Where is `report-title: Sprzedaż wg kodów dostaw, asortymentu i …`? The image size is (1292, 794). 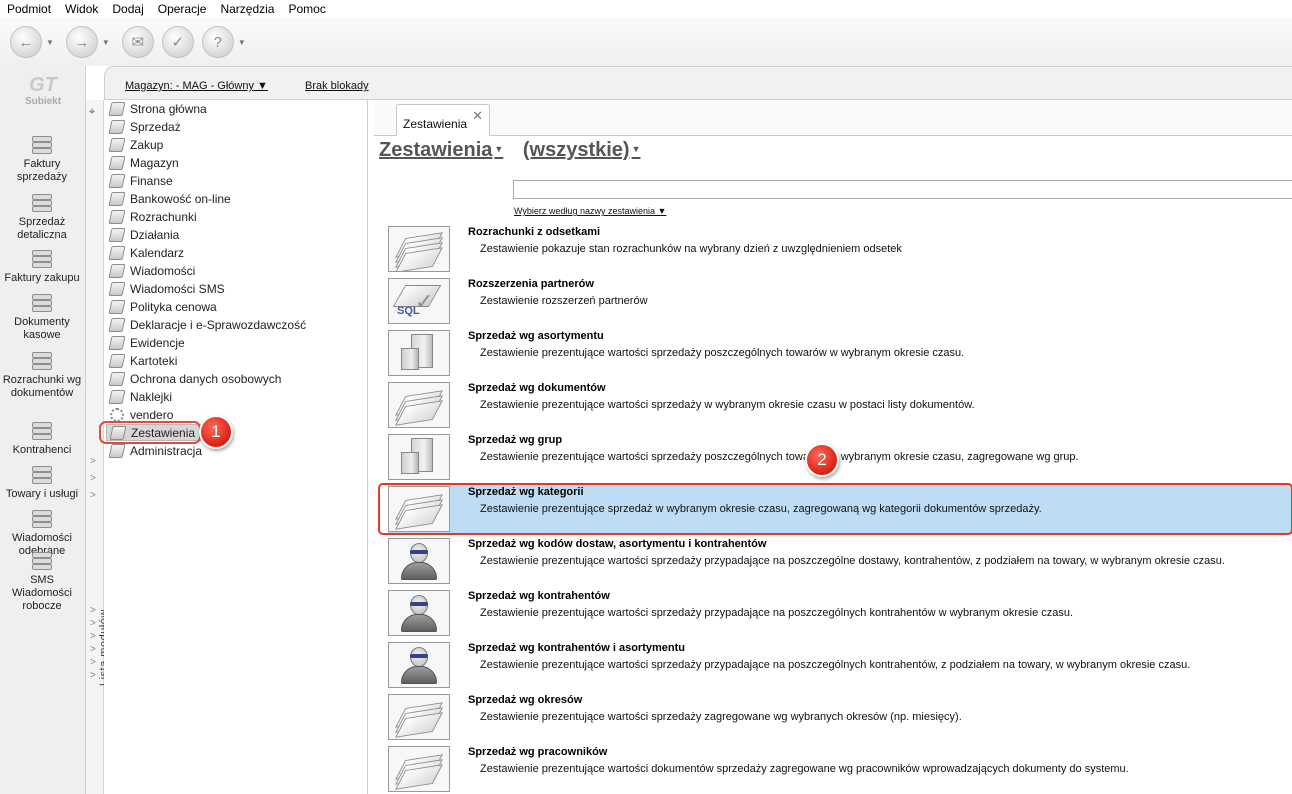 report-title: Sprzedaż wg kodów dostaw, asortymentu i … is located at coordinates (617, 544).